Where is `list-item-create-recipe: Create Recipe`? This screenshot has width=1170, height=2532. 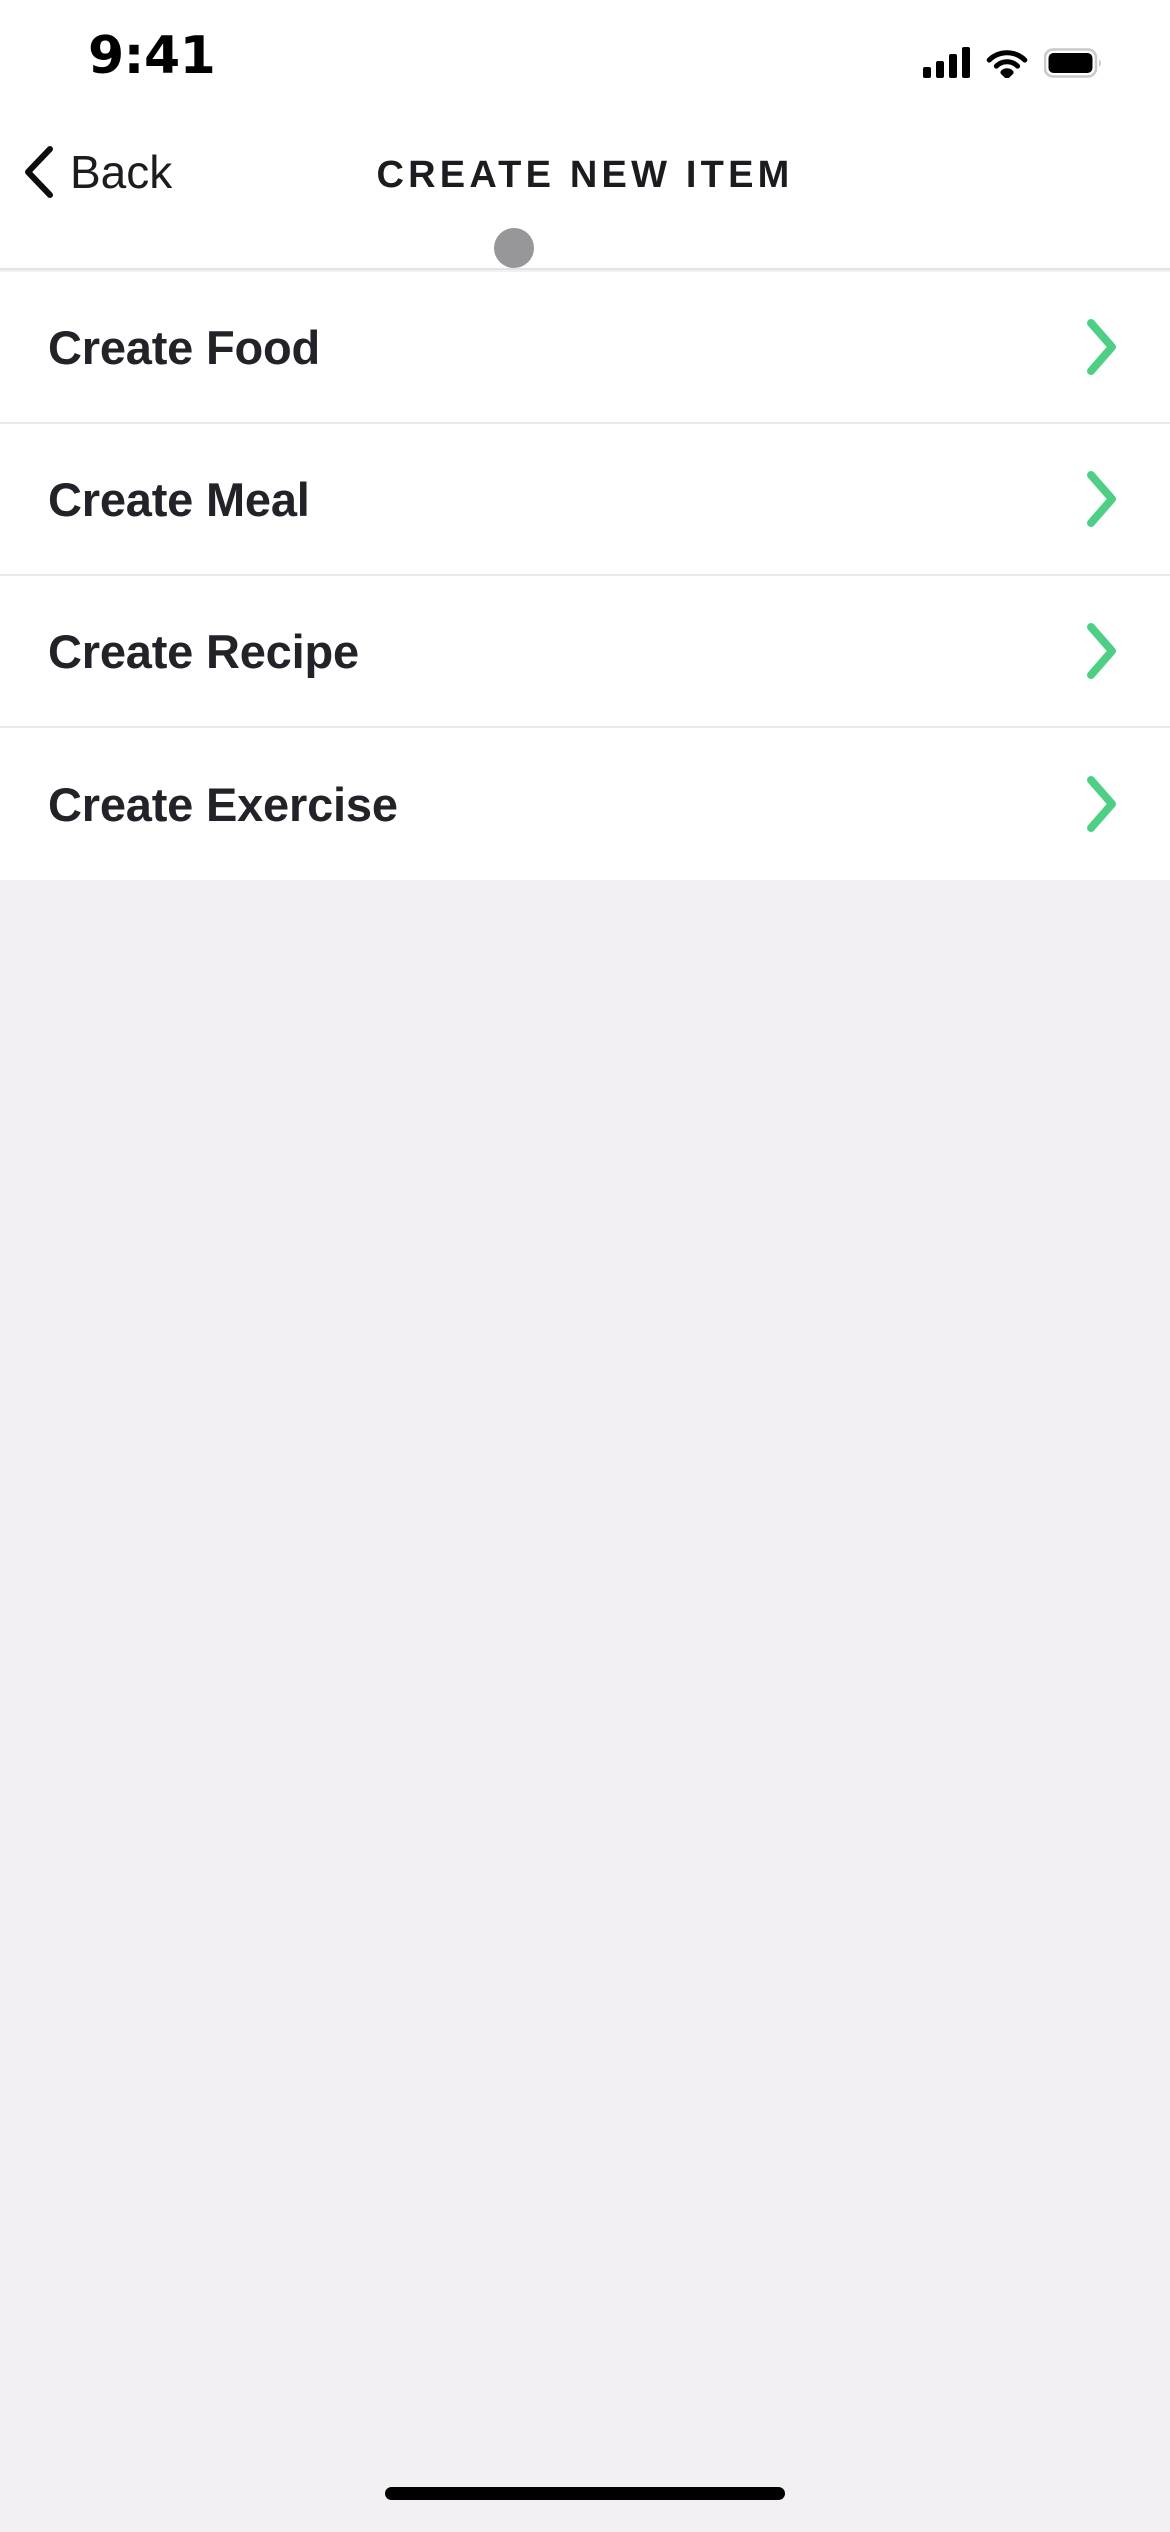
list-item-create-recipe: Create Recipe is located at coordinates (585, 652).